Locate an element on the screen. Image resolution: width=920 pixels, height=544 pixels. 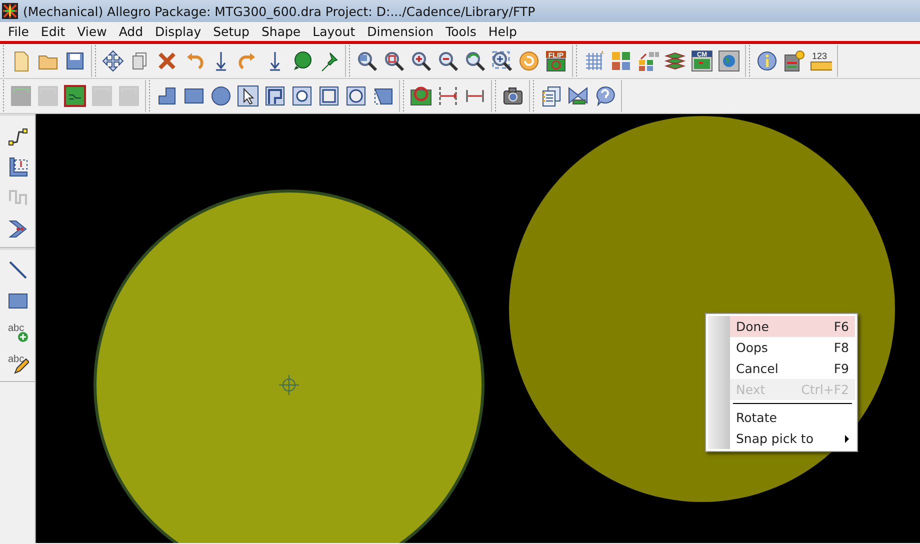
menu-item: Dimension is located at coordinates (400, 31).